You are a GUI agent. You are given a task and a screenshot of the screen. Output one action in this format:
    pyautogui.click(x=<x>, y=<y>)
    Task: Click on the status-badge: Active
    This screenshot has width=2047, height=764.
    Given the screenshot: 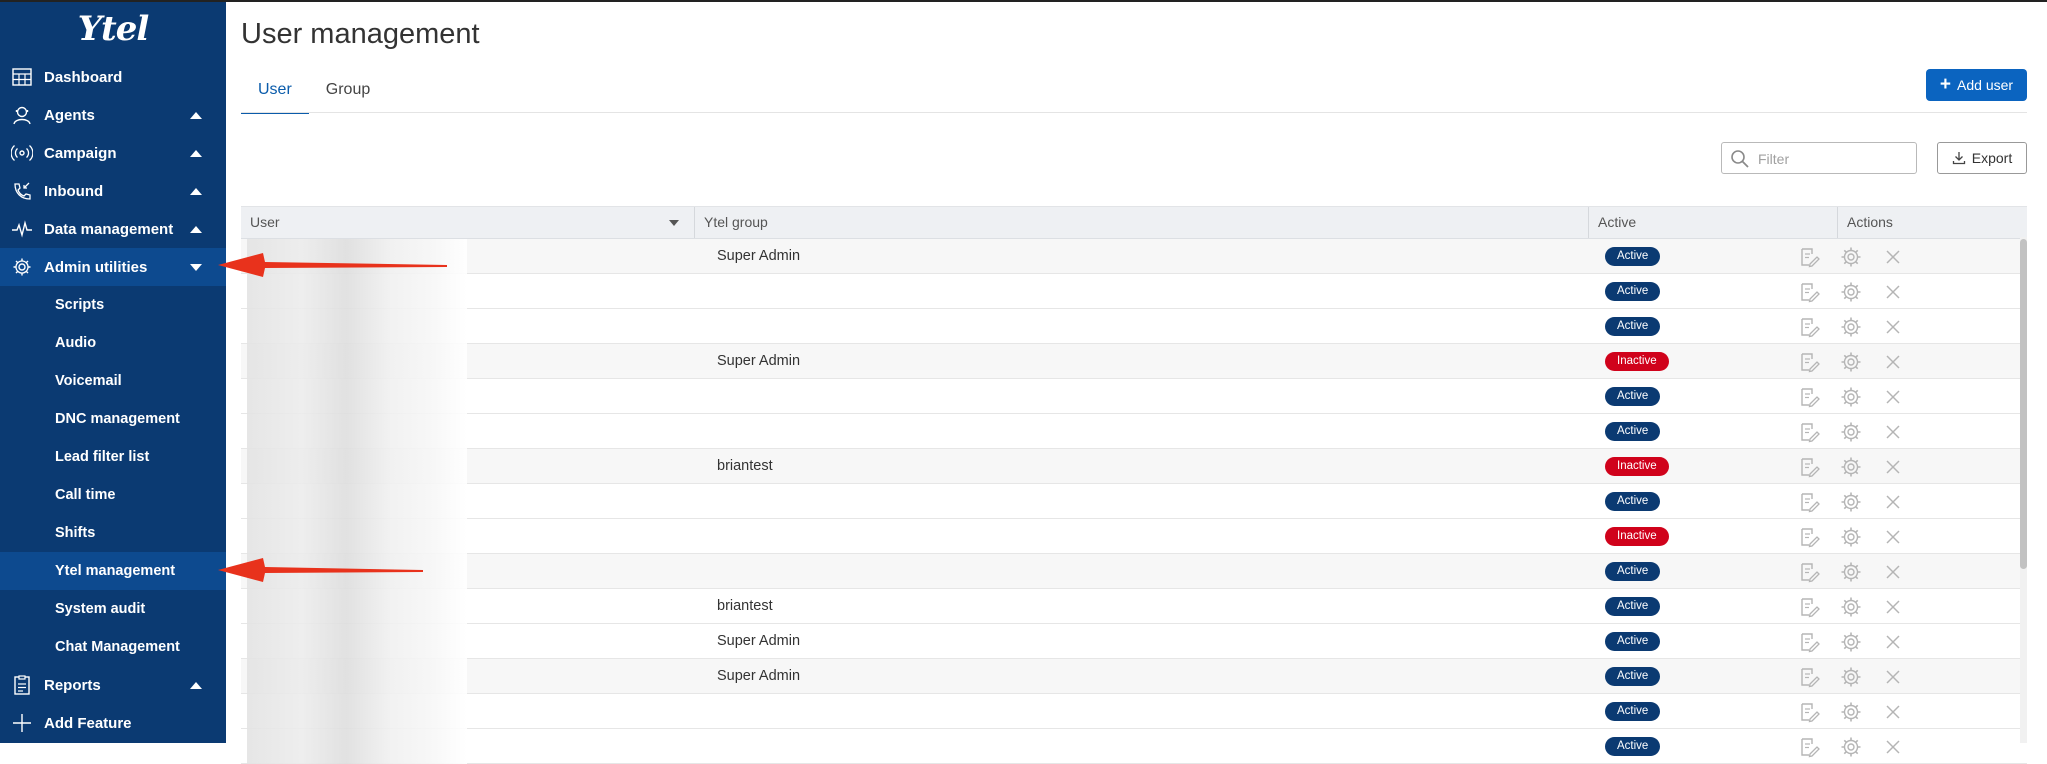 What is the action you would take?
    pyautogui.click(x=1633, y=256)
    